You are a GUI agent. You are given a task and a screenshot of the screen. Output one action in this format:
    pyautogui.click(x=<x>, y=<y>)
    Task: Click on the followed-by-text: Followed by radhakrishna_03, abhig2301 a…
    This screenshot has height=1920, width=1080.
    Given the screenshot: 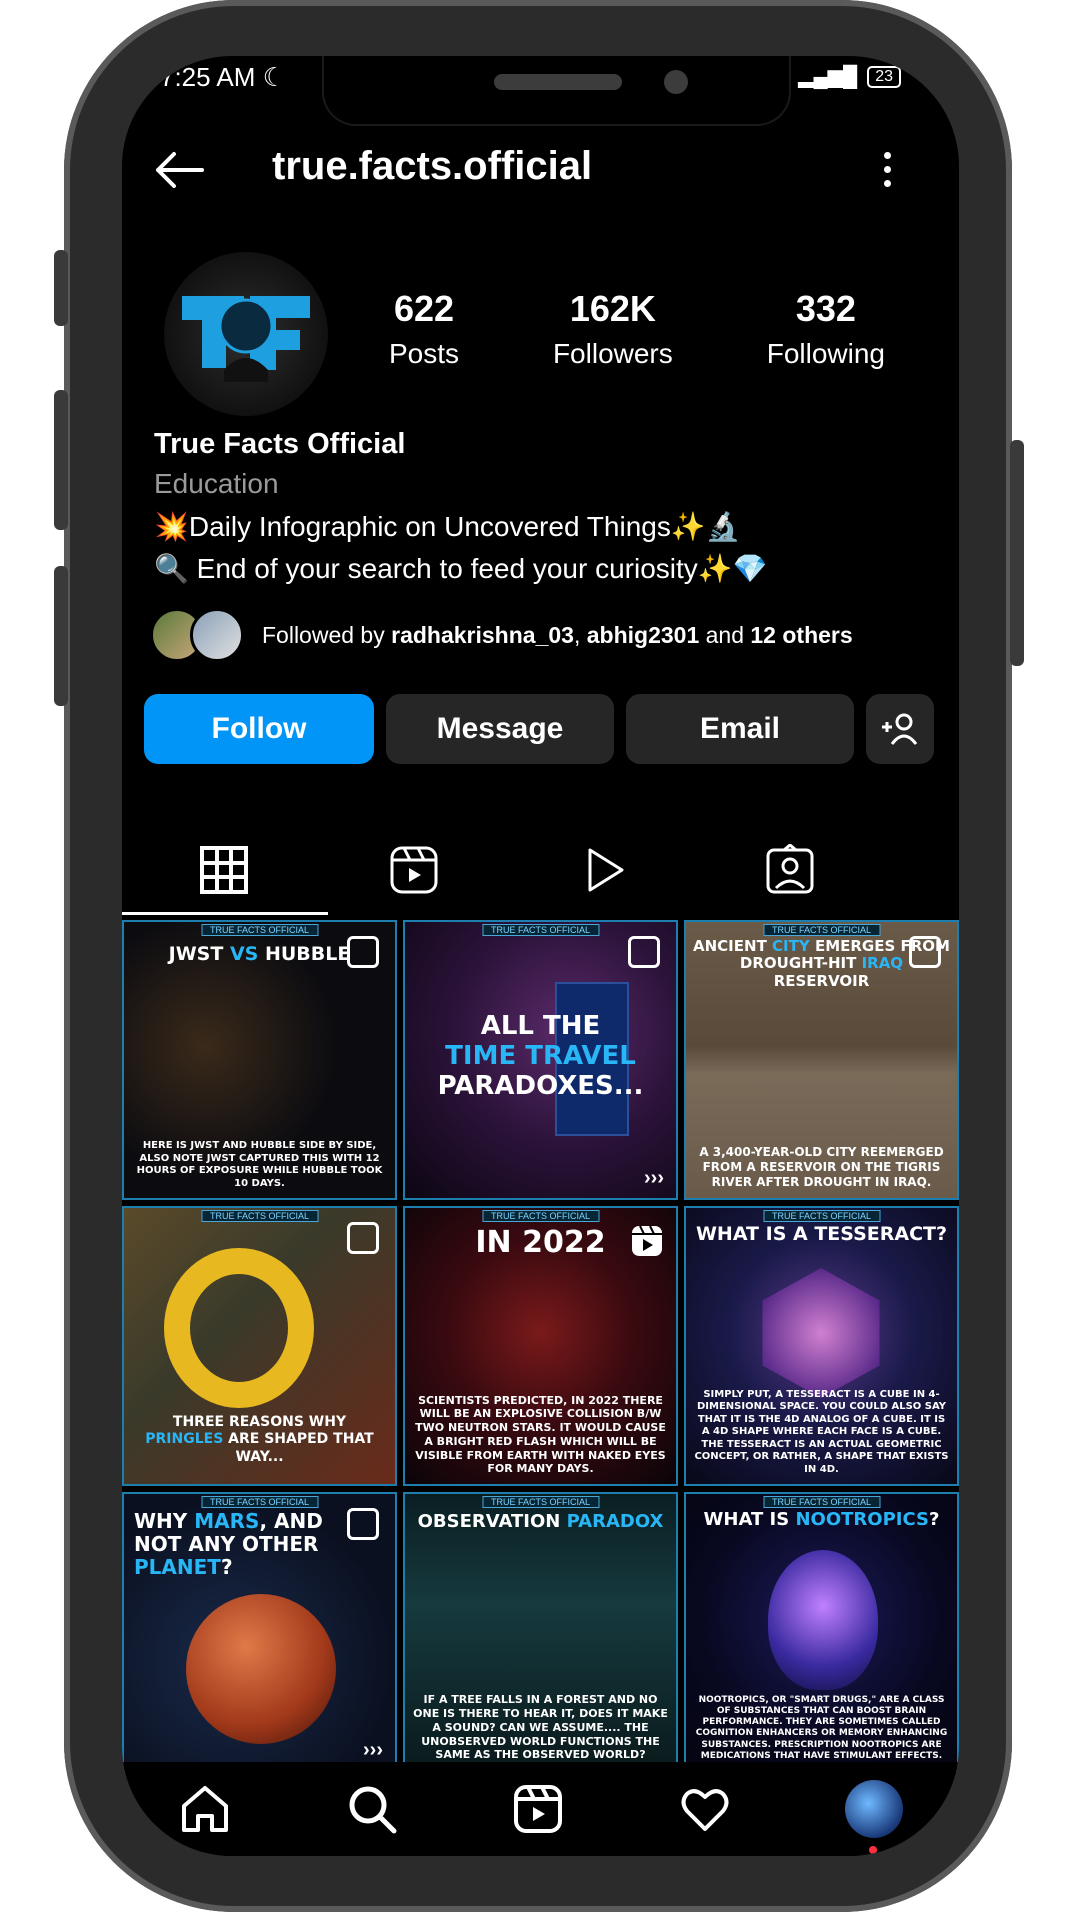 What is the action you would take?
    pyautogui.click(x=557, y=635)
    